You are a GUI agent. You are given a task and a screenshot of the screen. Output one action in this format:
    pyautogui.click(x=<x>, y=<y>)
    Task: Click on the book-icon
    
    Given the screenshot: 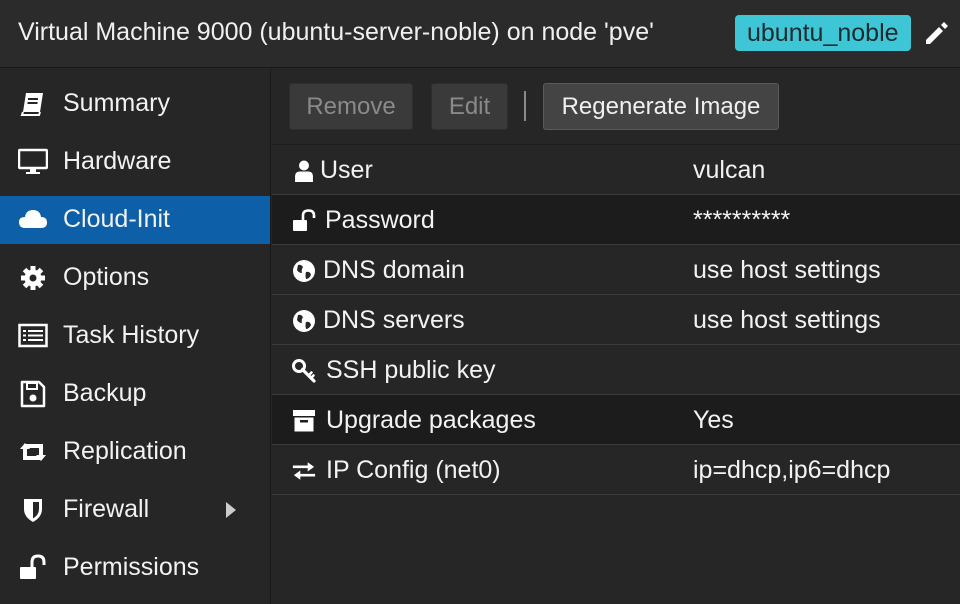 What is the action you would take?
    pyautogui.click(x=31, y=104)
    